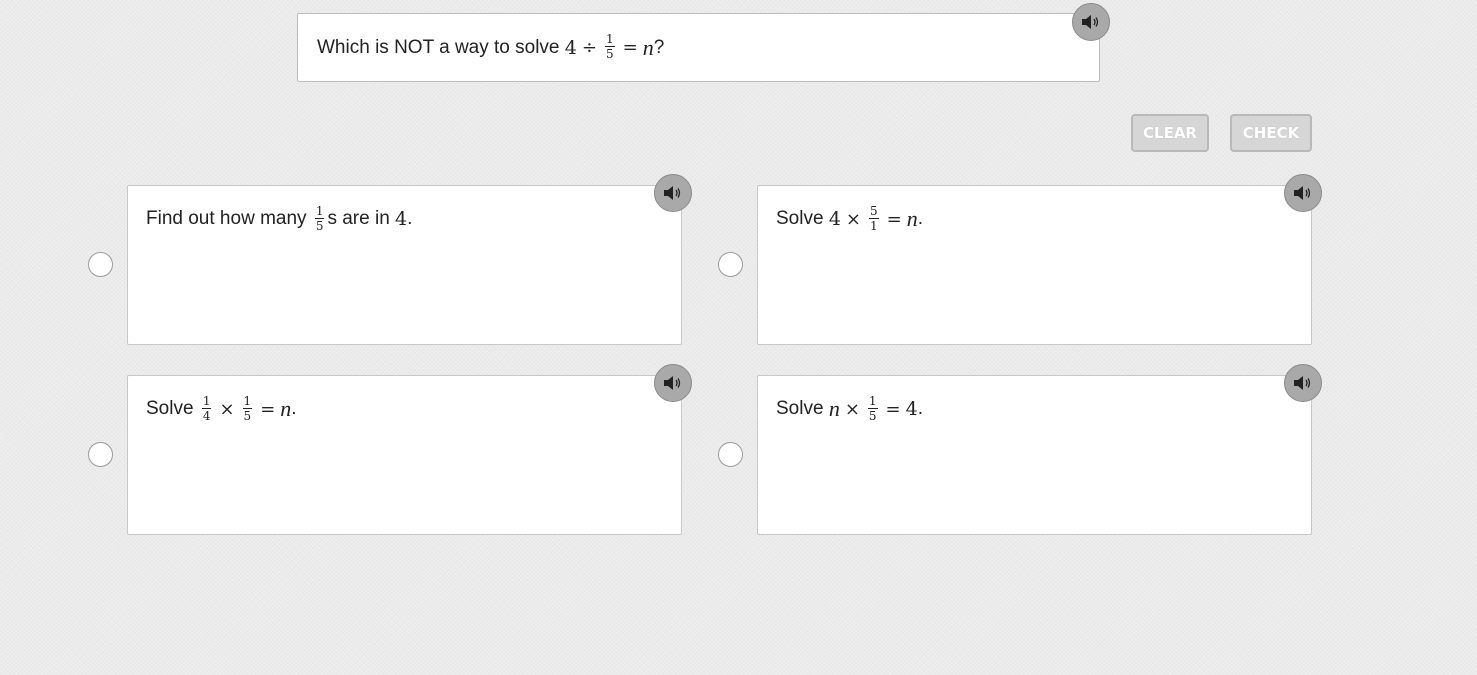 Image resolution: width=1477 pixels, height=675 pixels. What do you see at coordinates (589, 47) in the screenshot?
I see `math-operator: ÷` at bounding box center [589, 47].